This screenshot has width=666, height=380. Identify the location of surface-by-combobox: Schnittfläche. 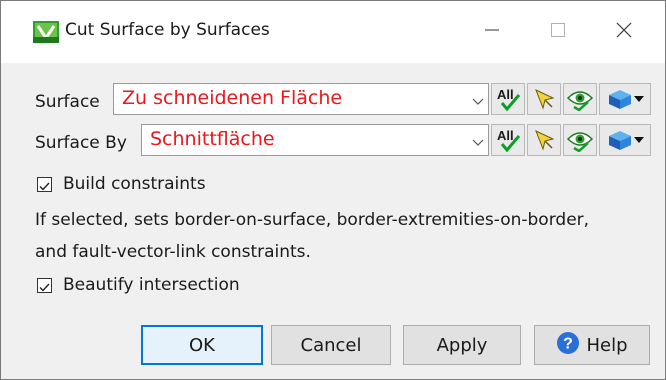
(315, 140).